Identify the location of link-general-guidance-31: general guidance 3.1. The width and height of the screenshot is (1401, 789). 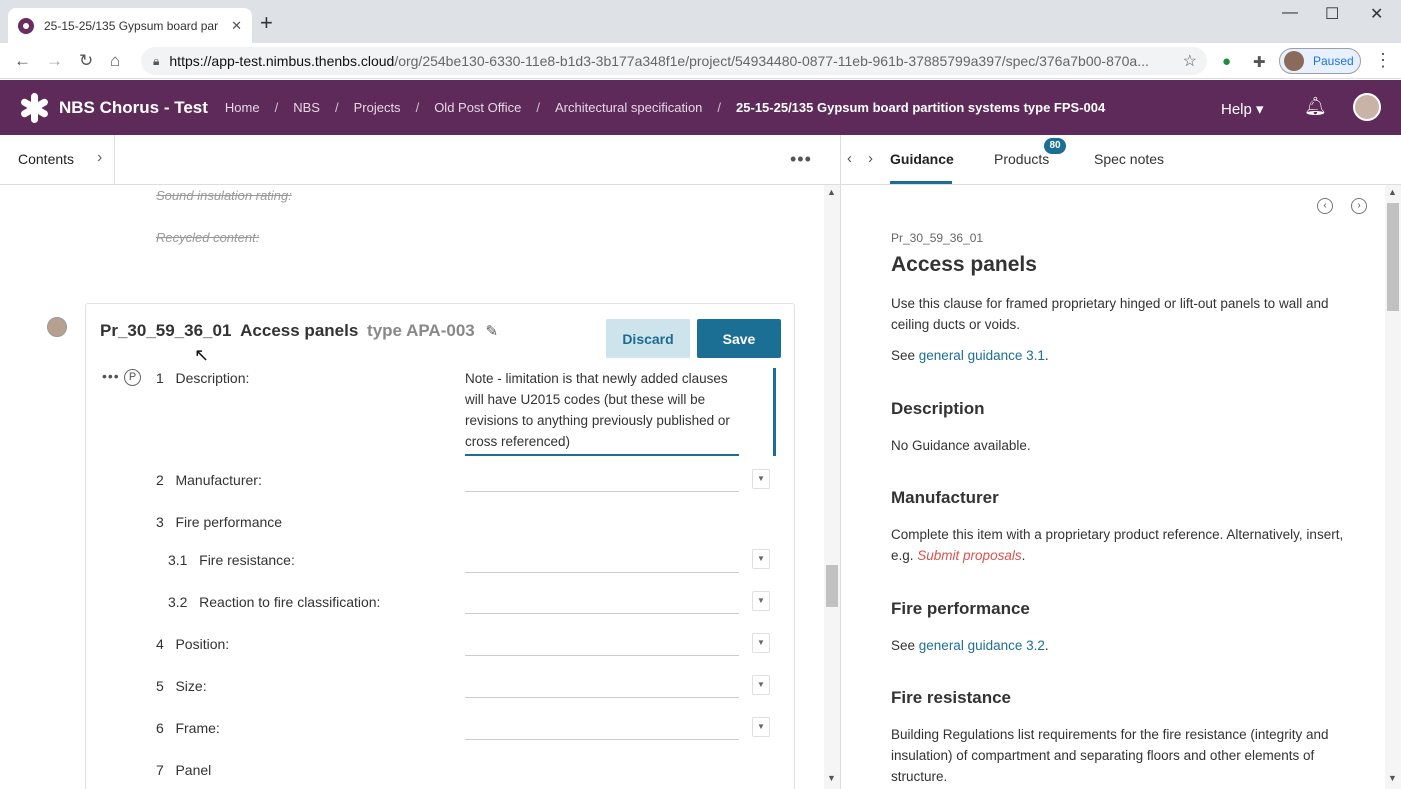
(982, 355).